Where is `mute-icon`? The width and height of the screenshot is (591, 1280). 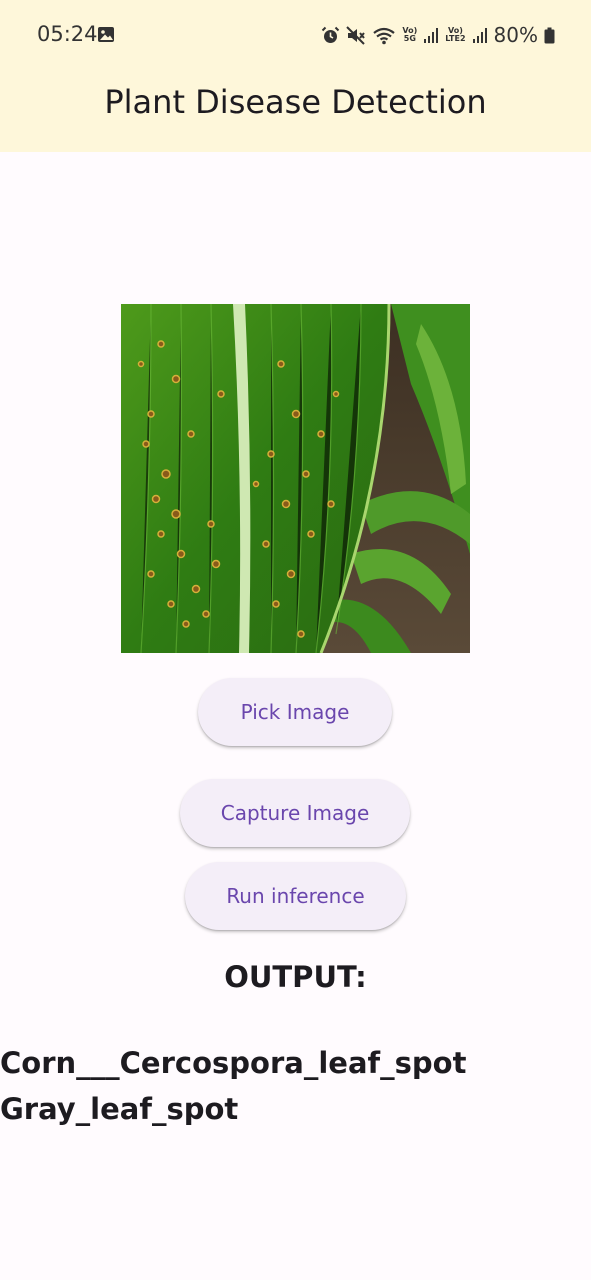
mute-icon is located at coordinates (356, 35).